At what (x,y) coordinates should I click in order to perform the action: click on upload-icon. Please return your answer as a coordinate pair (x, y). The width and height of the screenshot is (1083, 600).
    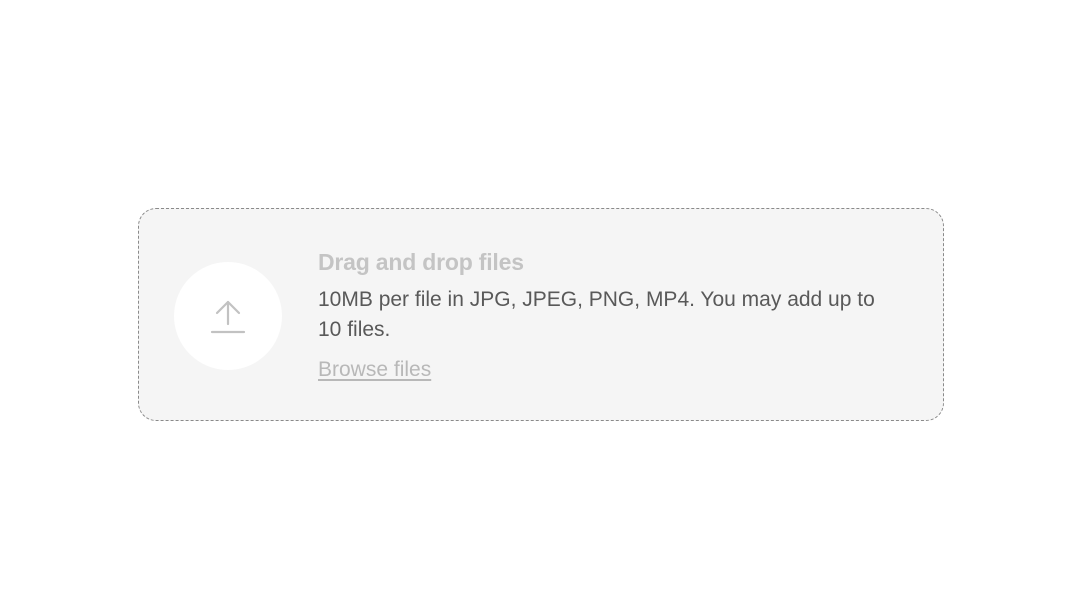
    Looking at the image, I should click on (228, 317).